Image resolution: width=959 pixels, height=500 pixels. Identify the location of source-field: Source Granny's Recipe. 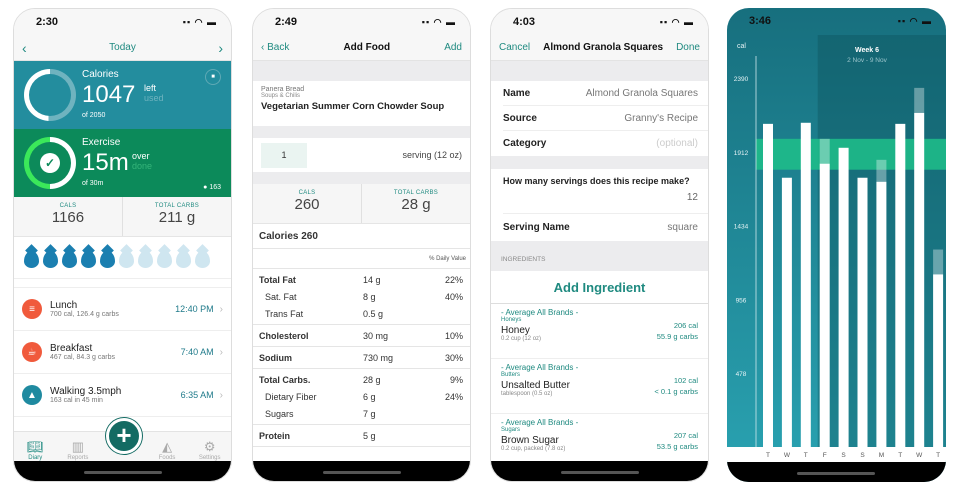
(605, 118).